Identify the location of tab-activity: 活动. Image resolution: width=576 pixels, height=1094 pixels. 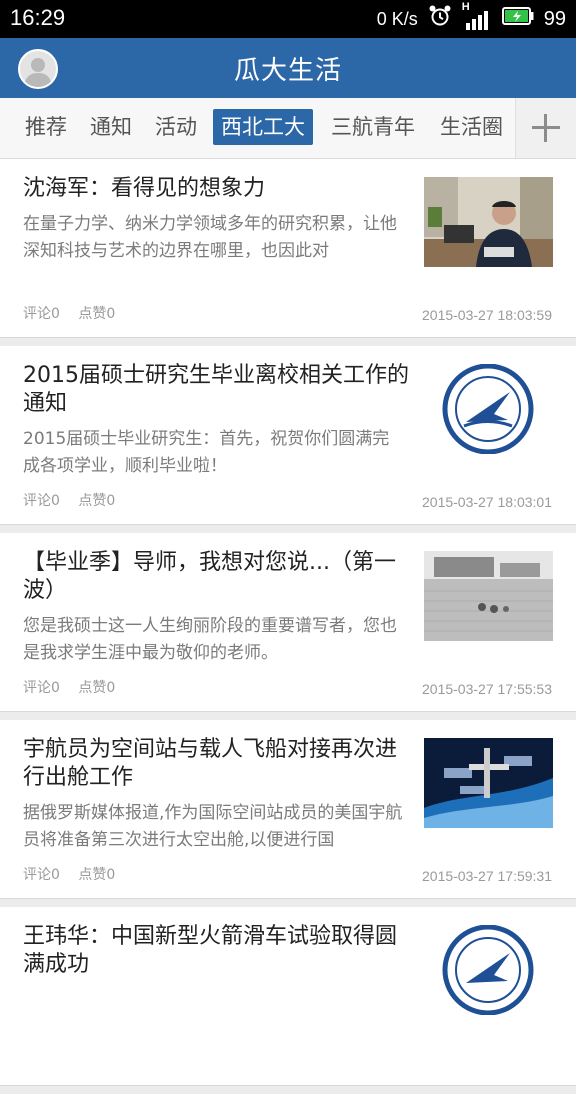
(176, 127).